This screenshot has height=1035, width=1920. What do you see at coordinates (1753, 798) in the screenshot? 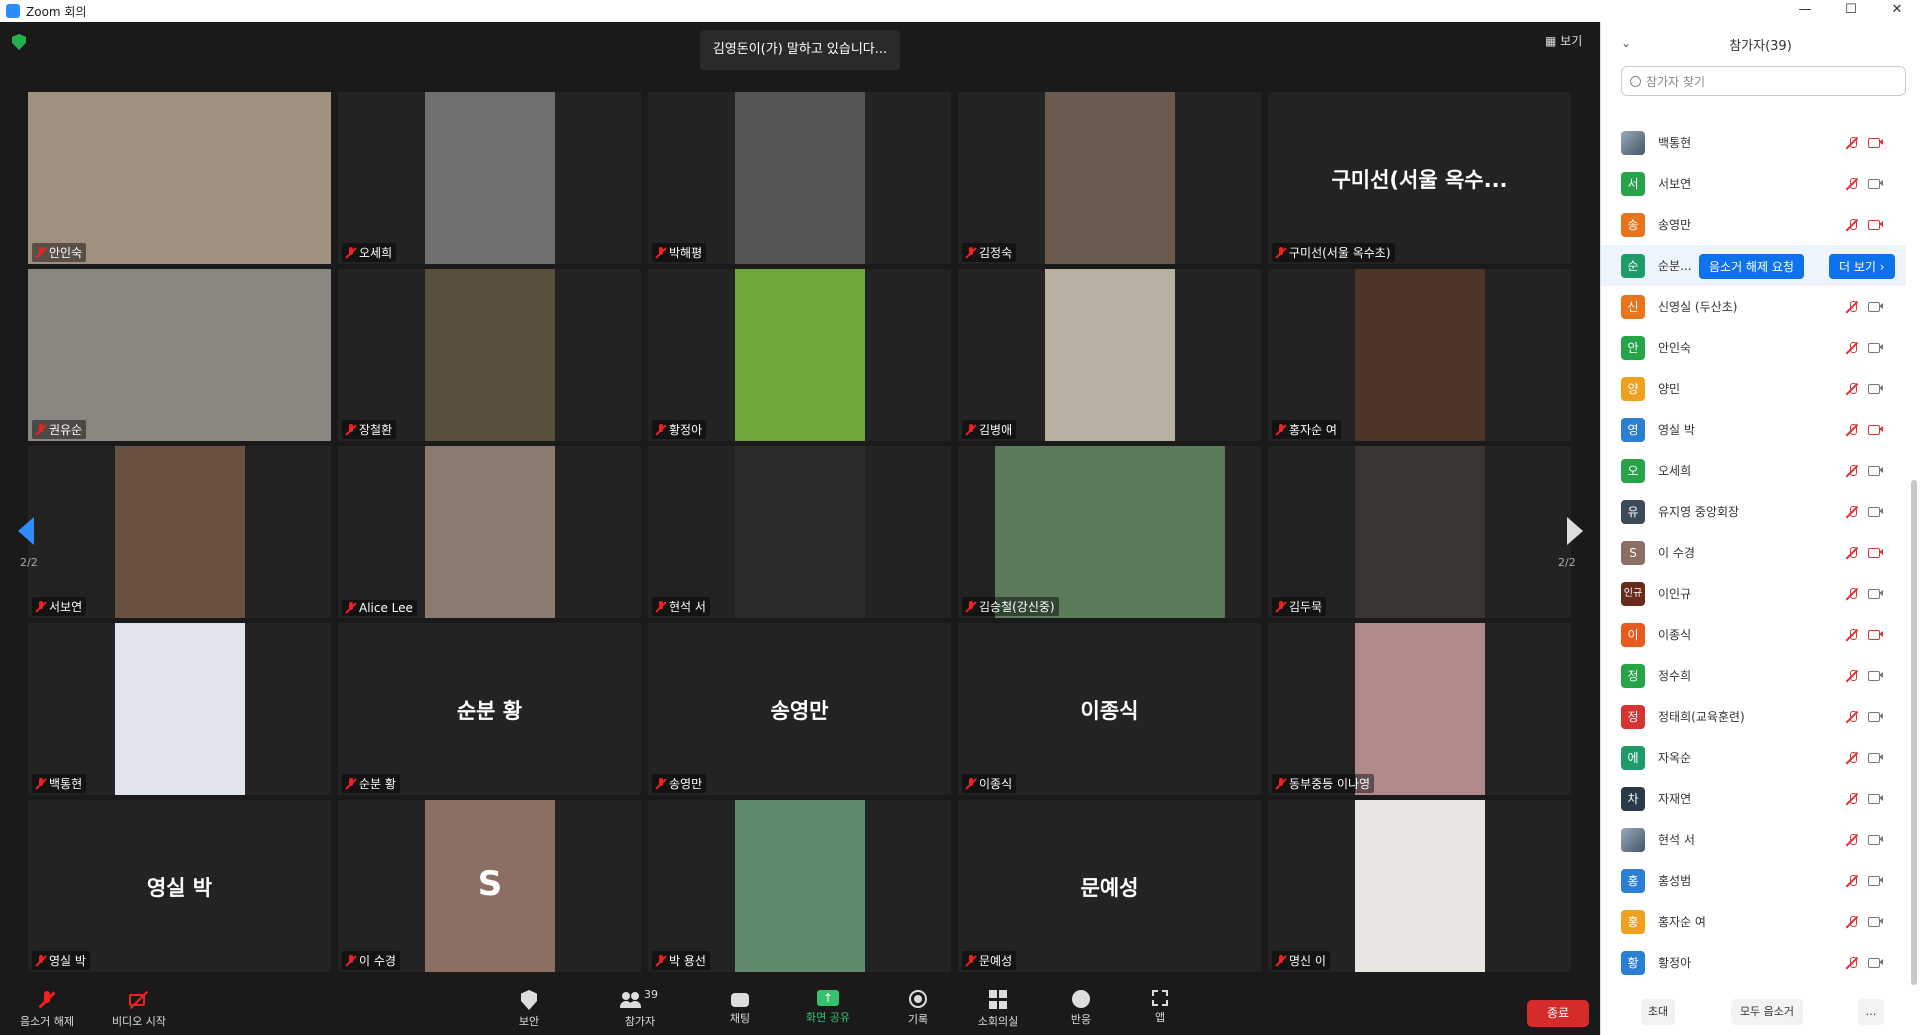
I see `participant-row: 차 자재연` at bounding box center [1753, 798].